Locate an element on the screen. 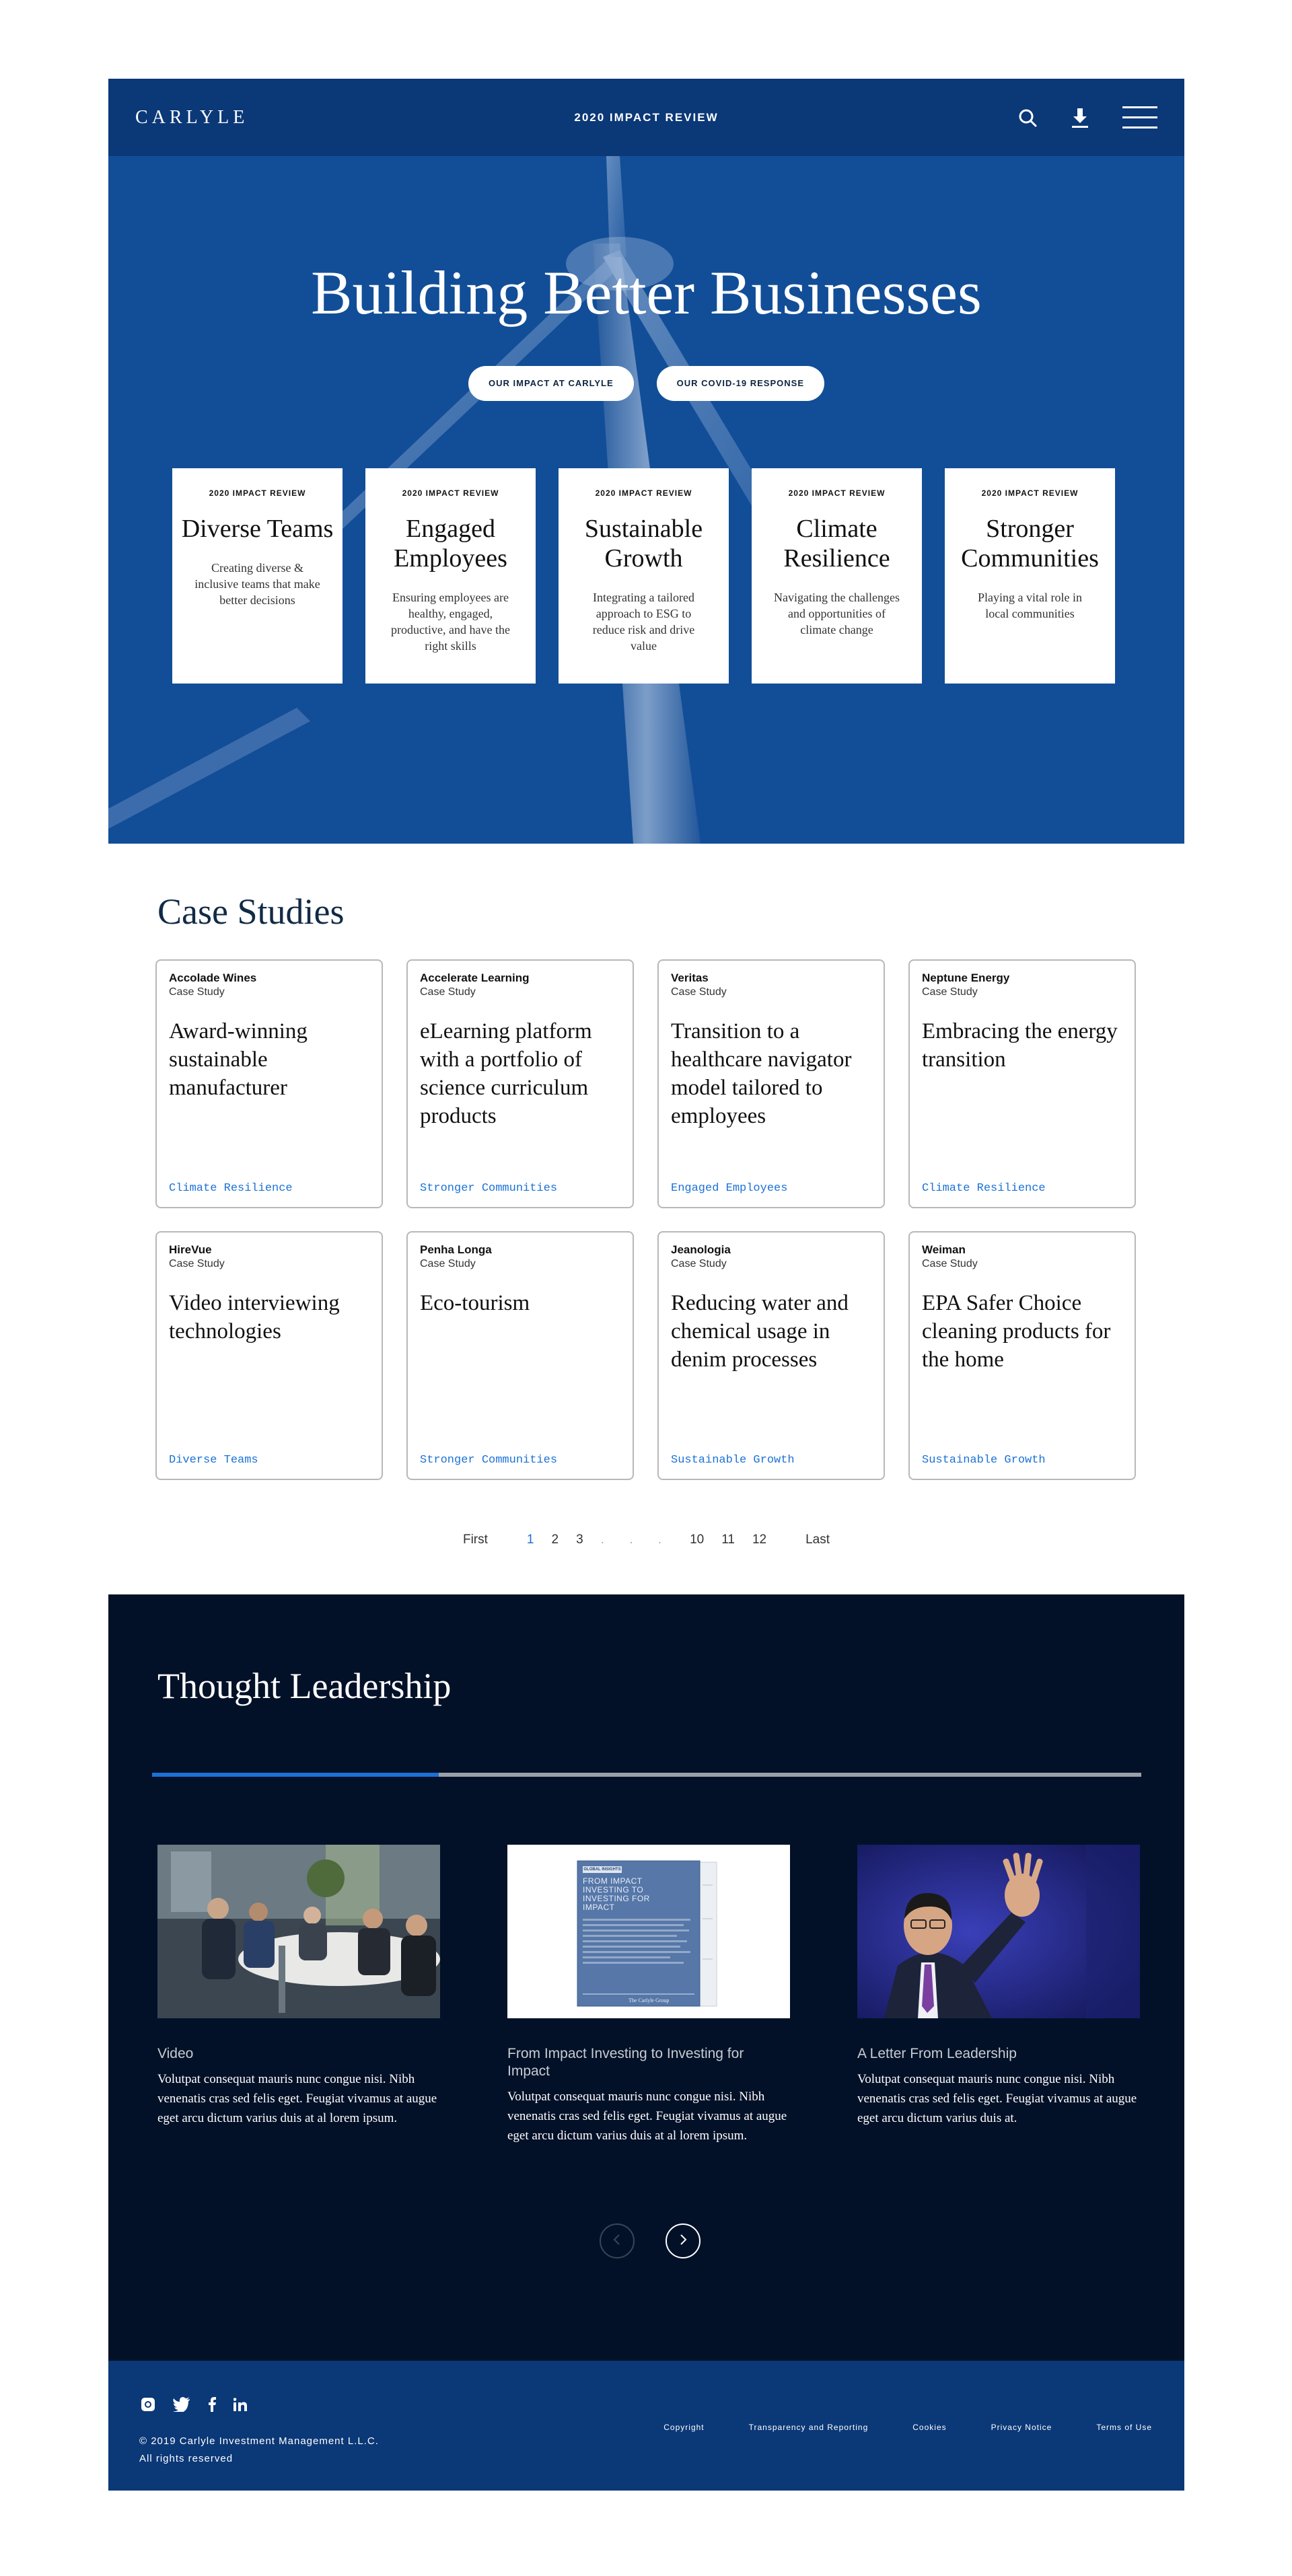 This screenshot has height=2576, width=1292. pagination-page-1: 1 is located at coordinates (531, 1540).